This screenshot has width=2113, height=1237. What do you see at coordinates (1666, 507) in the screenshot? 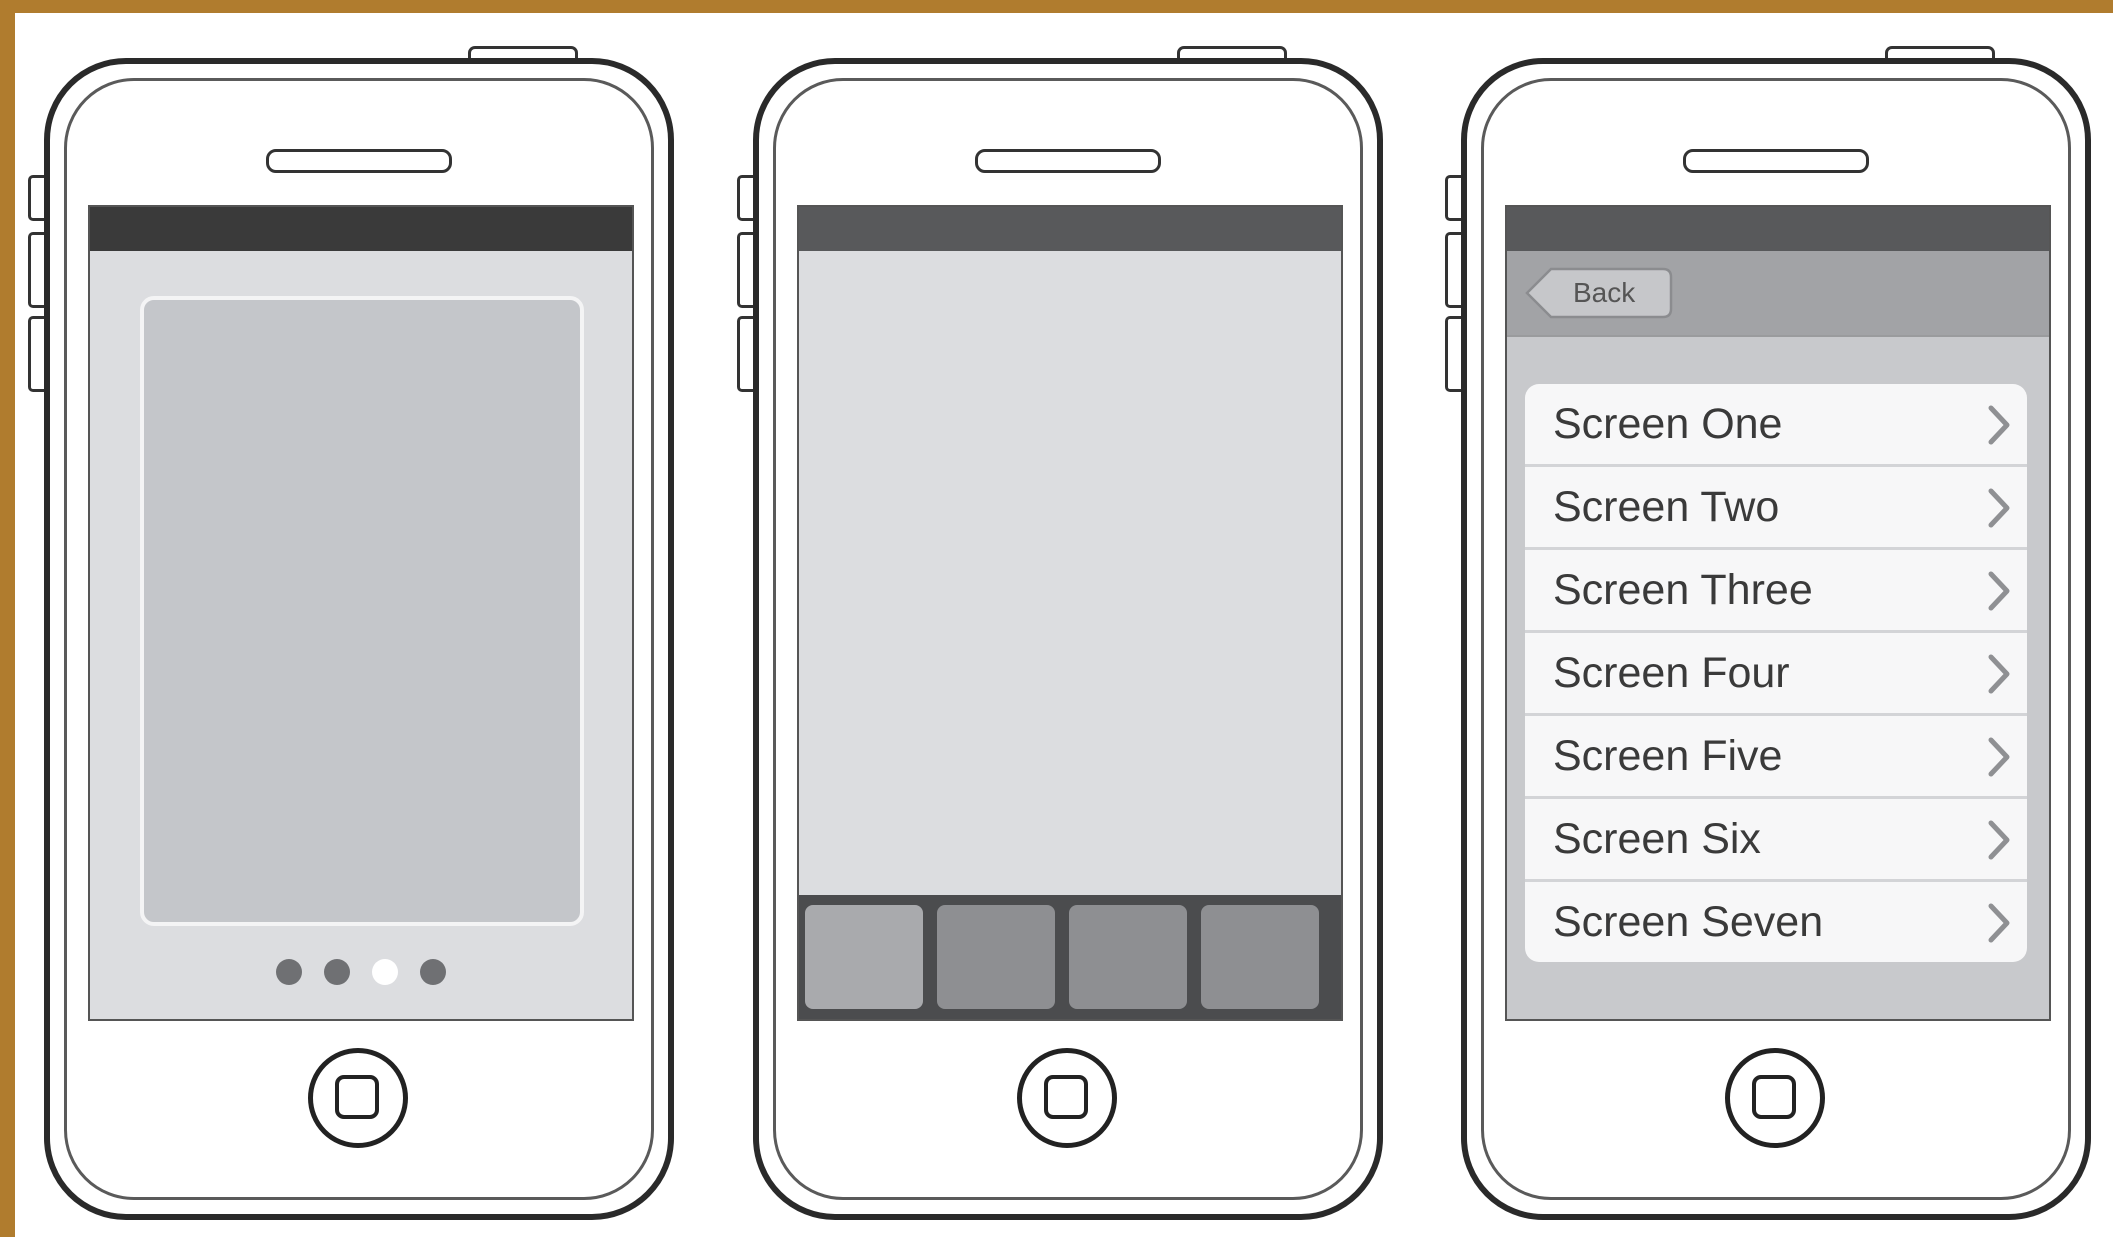
I see `list-item-label: Screen Two` at bounding box center [1666, 507].